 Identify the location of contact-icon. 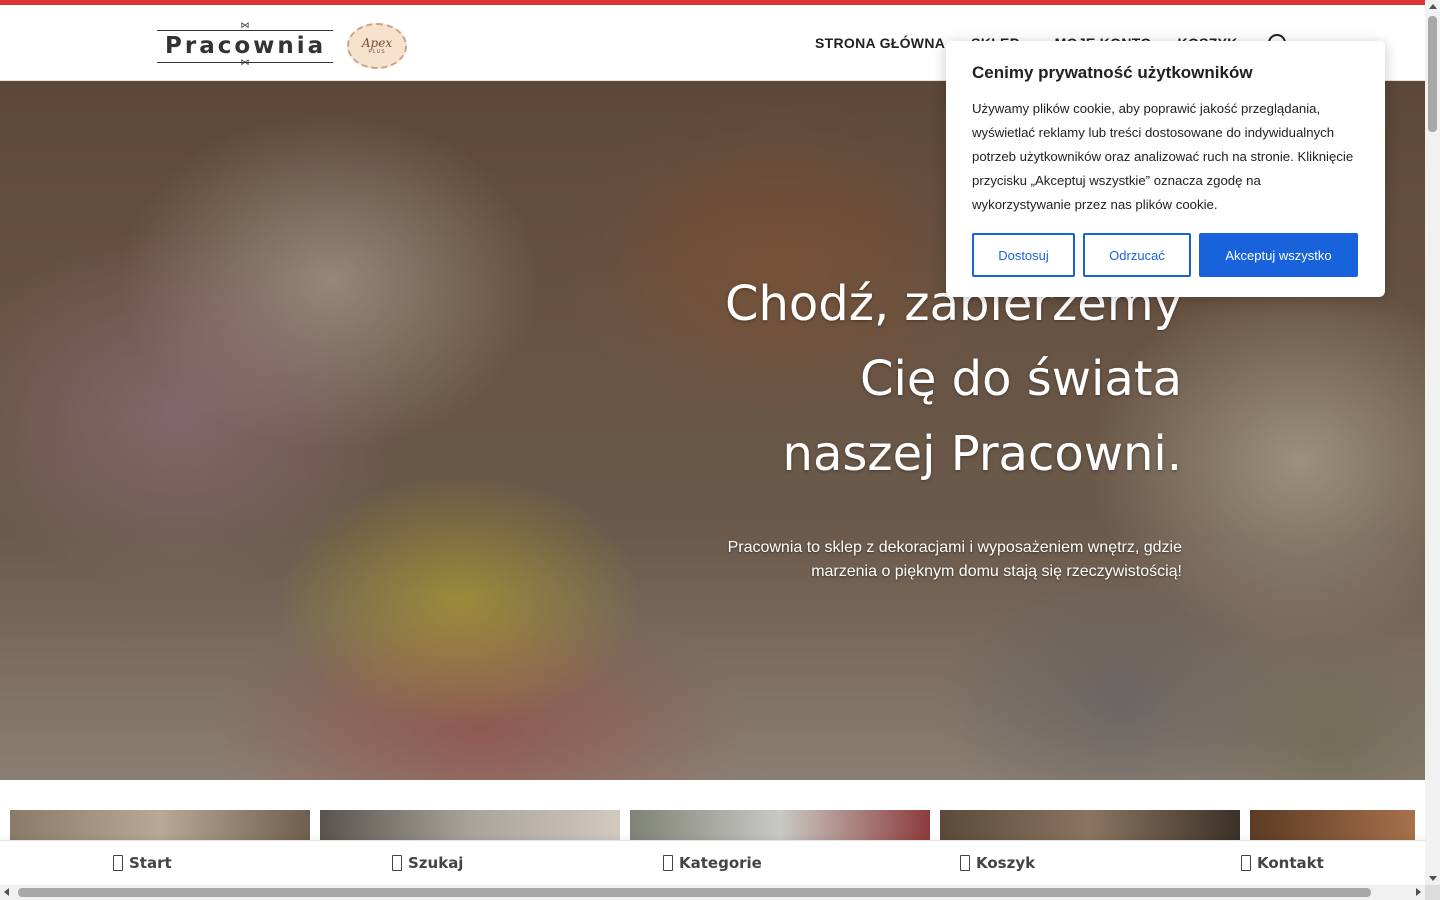
(1246, 863).